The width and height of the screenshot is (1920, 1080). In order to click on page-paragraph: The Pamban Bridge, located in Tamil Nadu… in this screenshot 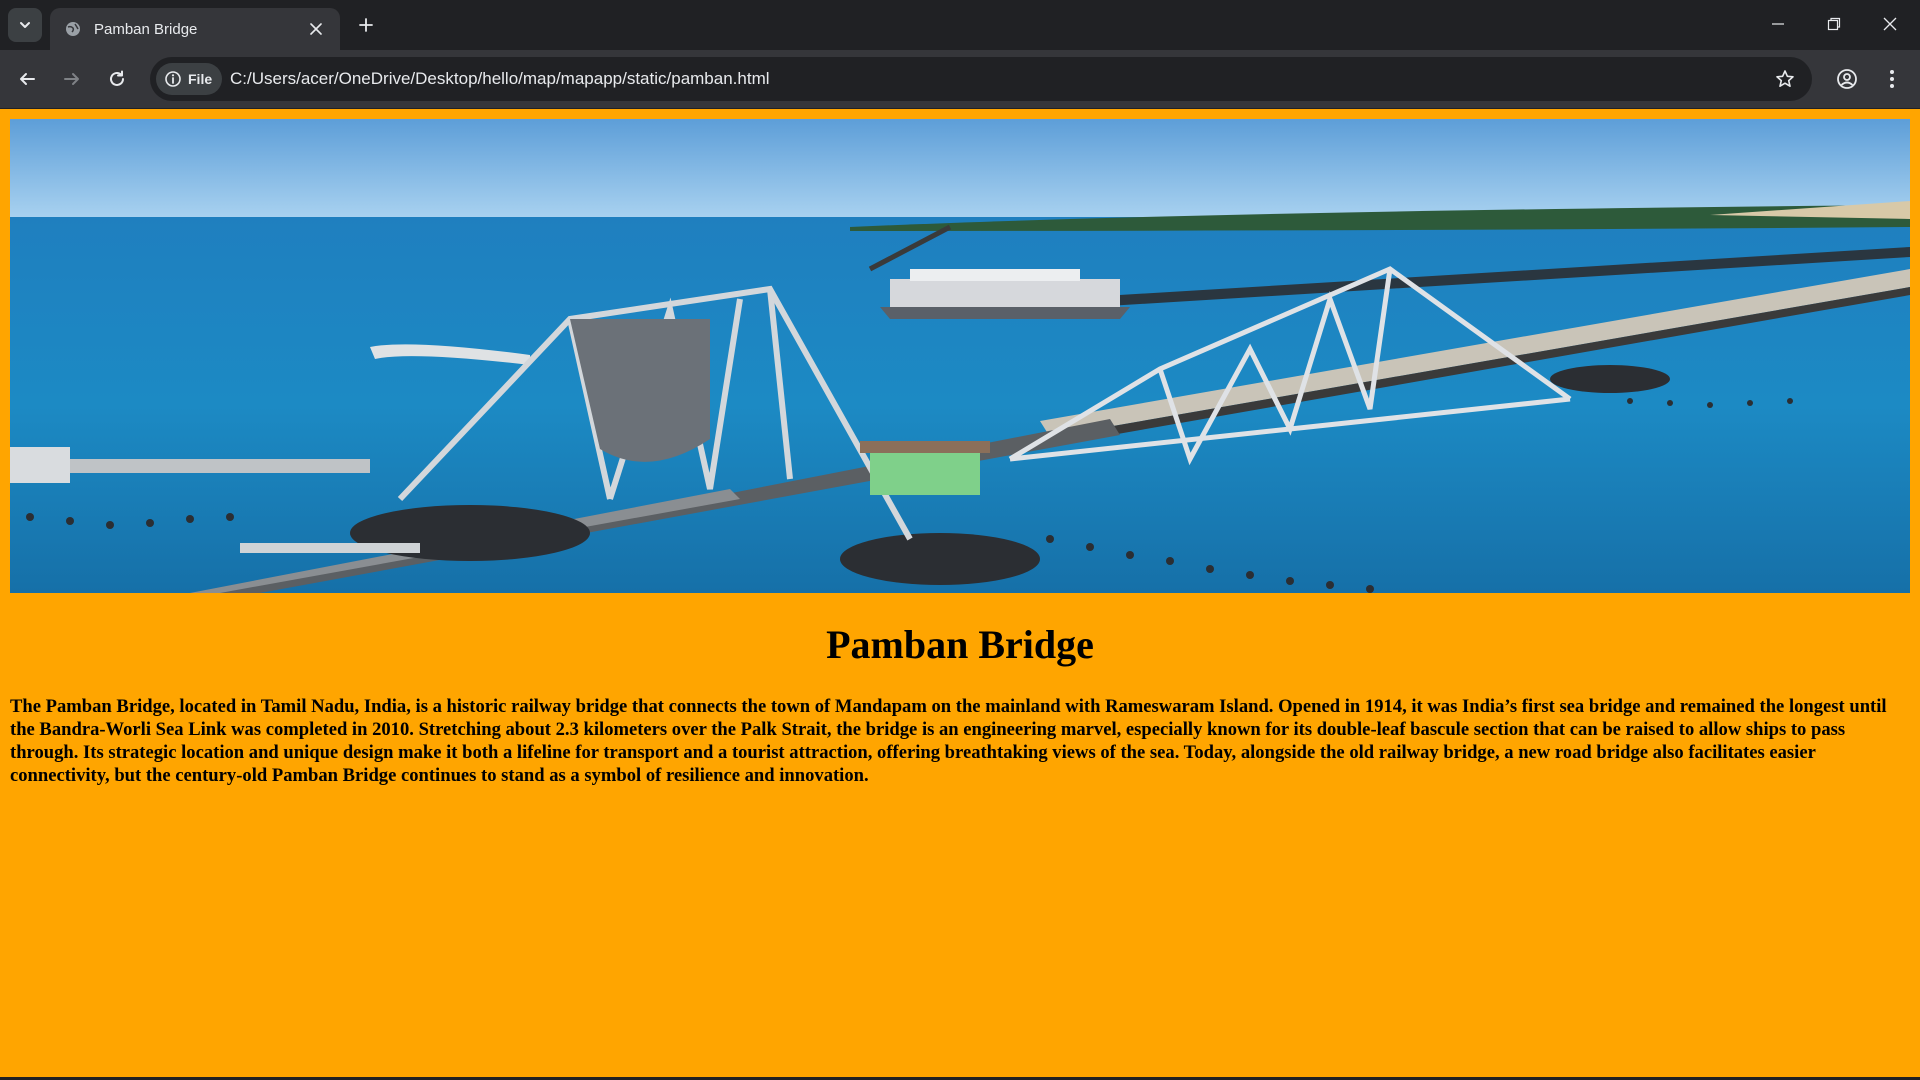, I will do `click(948, 741)`.